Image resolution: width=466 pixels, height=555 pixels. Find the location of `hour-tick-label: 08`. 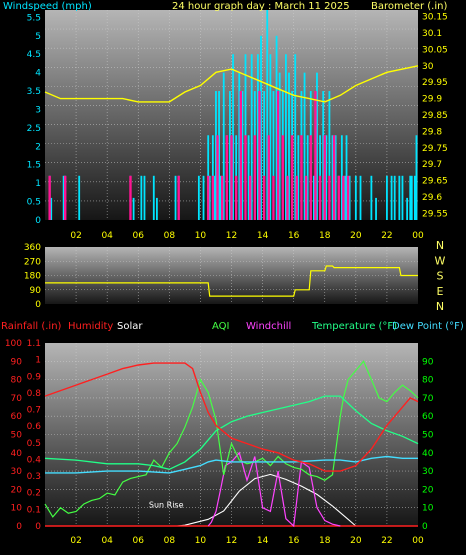

hour-tick-label: 08 is located at coordinates (170, 541).